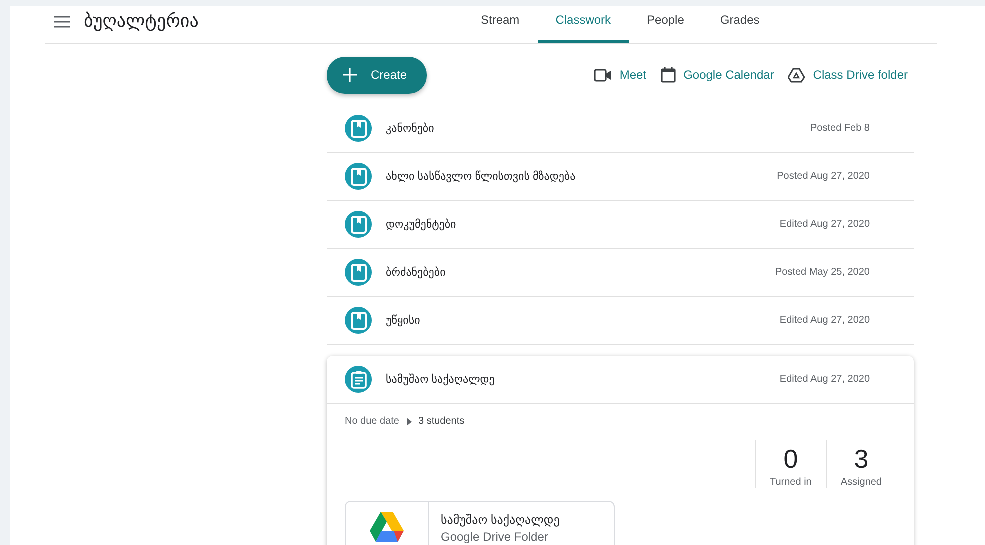  I want to click on tab: Stream, so click(500, 24).